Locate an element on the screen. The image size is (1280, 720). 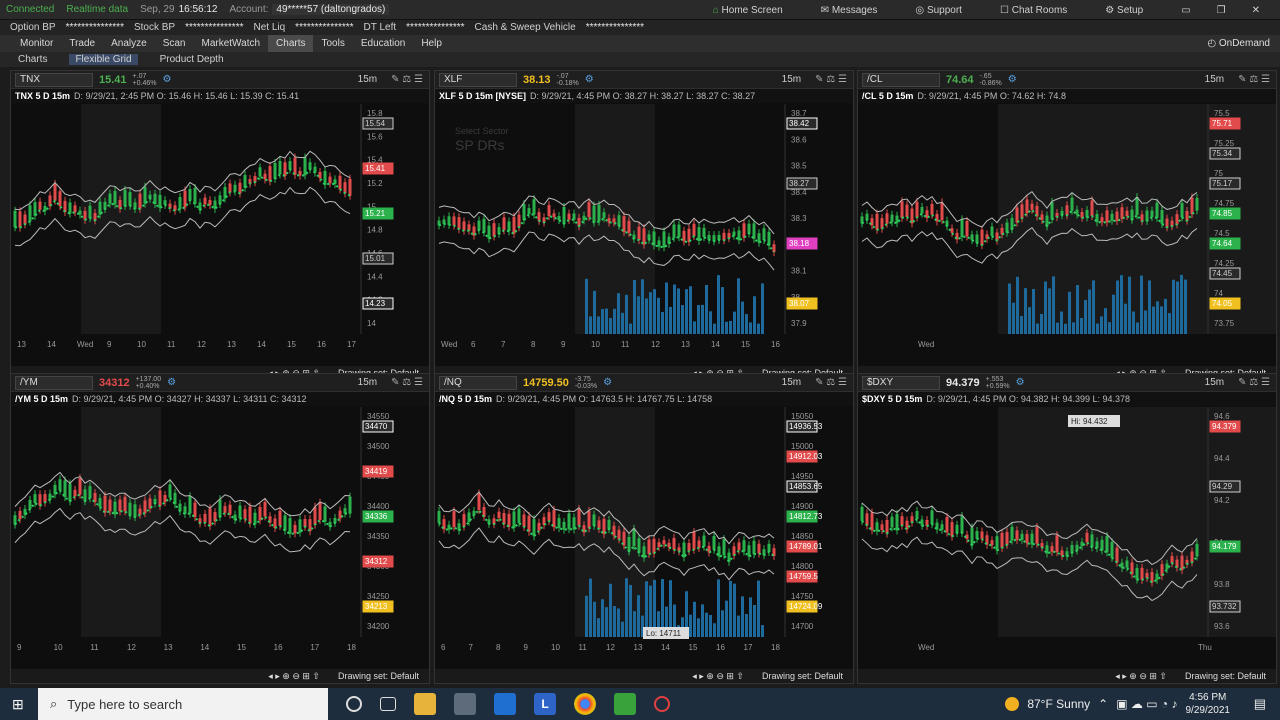
subtab-flexible-grid: Flexible Grid is located at coordinates (103, 59).